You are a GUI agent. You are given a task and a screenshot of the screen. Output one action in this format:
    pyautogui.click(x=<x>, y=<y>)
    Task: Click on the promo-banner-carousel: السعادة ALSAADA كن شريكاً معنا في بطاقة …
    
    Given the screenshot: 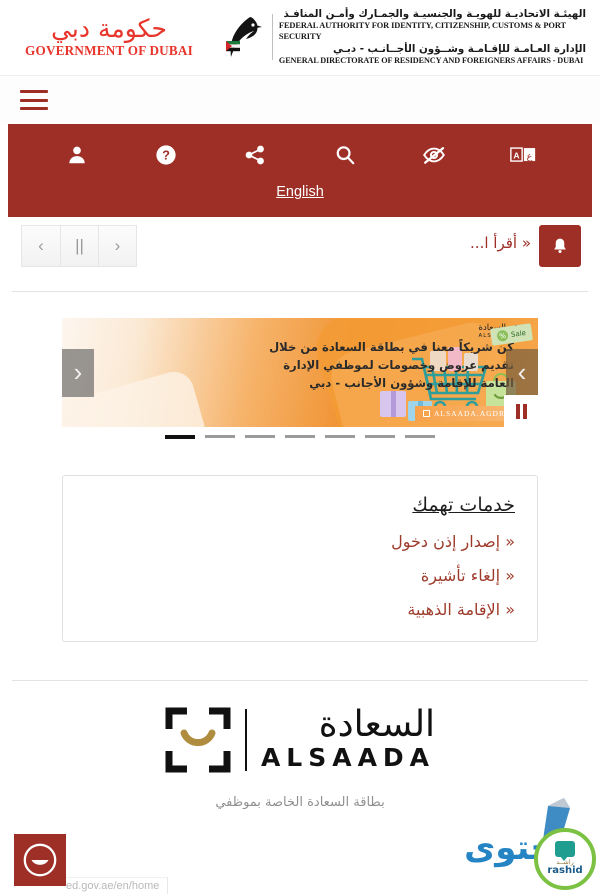 What is the action you would take?
    pyautogui.click(x=300, y=372)
    